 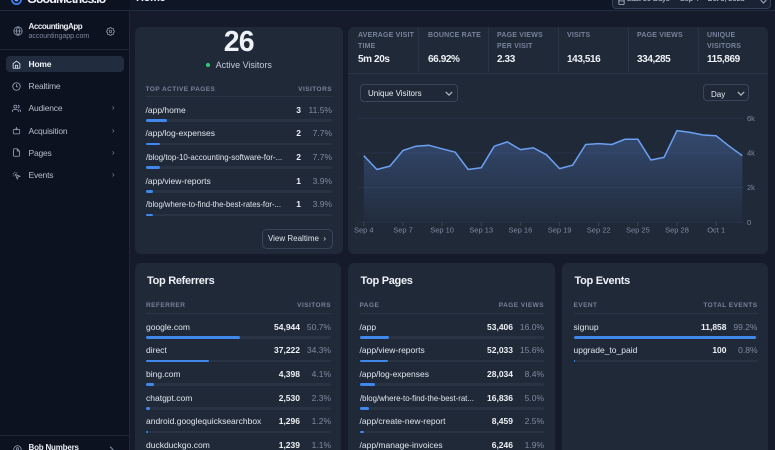 I want to click on svg-text: 6k, so click(x=751, y=118).